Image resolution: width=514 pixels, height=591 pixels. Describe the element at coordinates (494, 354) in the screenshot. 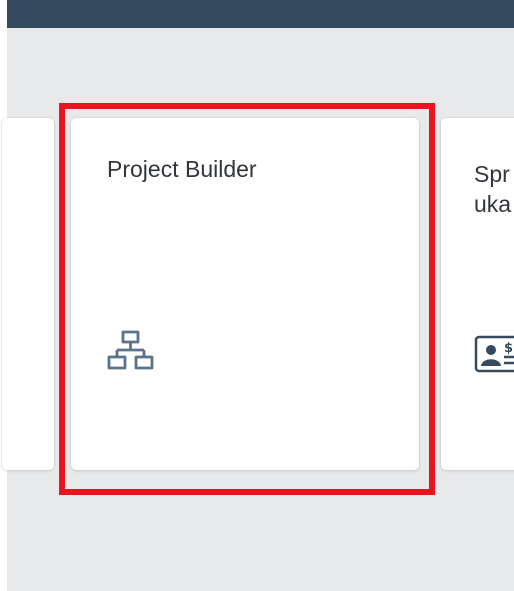

I see `id-card-dollar-icon: $` at that location.